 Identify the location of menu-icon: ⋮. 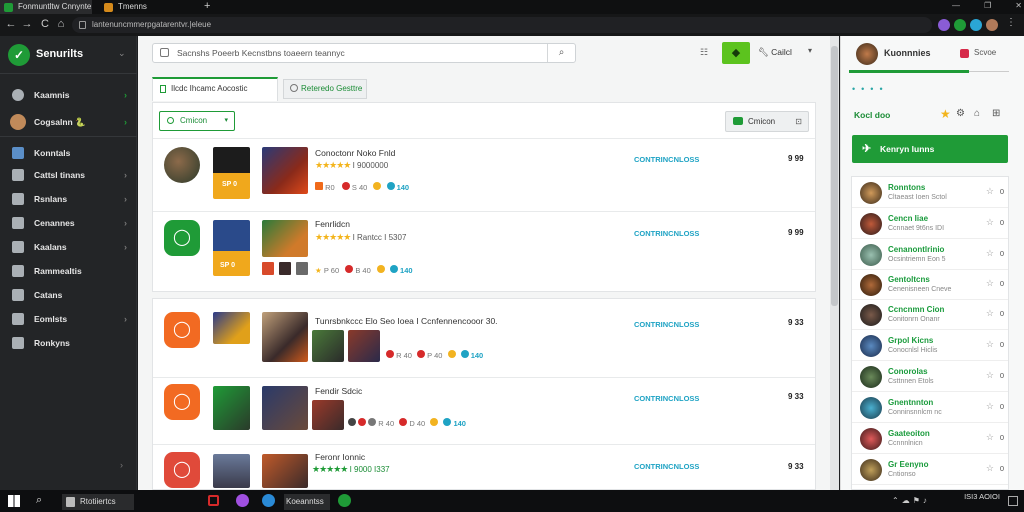
(1011, 22).